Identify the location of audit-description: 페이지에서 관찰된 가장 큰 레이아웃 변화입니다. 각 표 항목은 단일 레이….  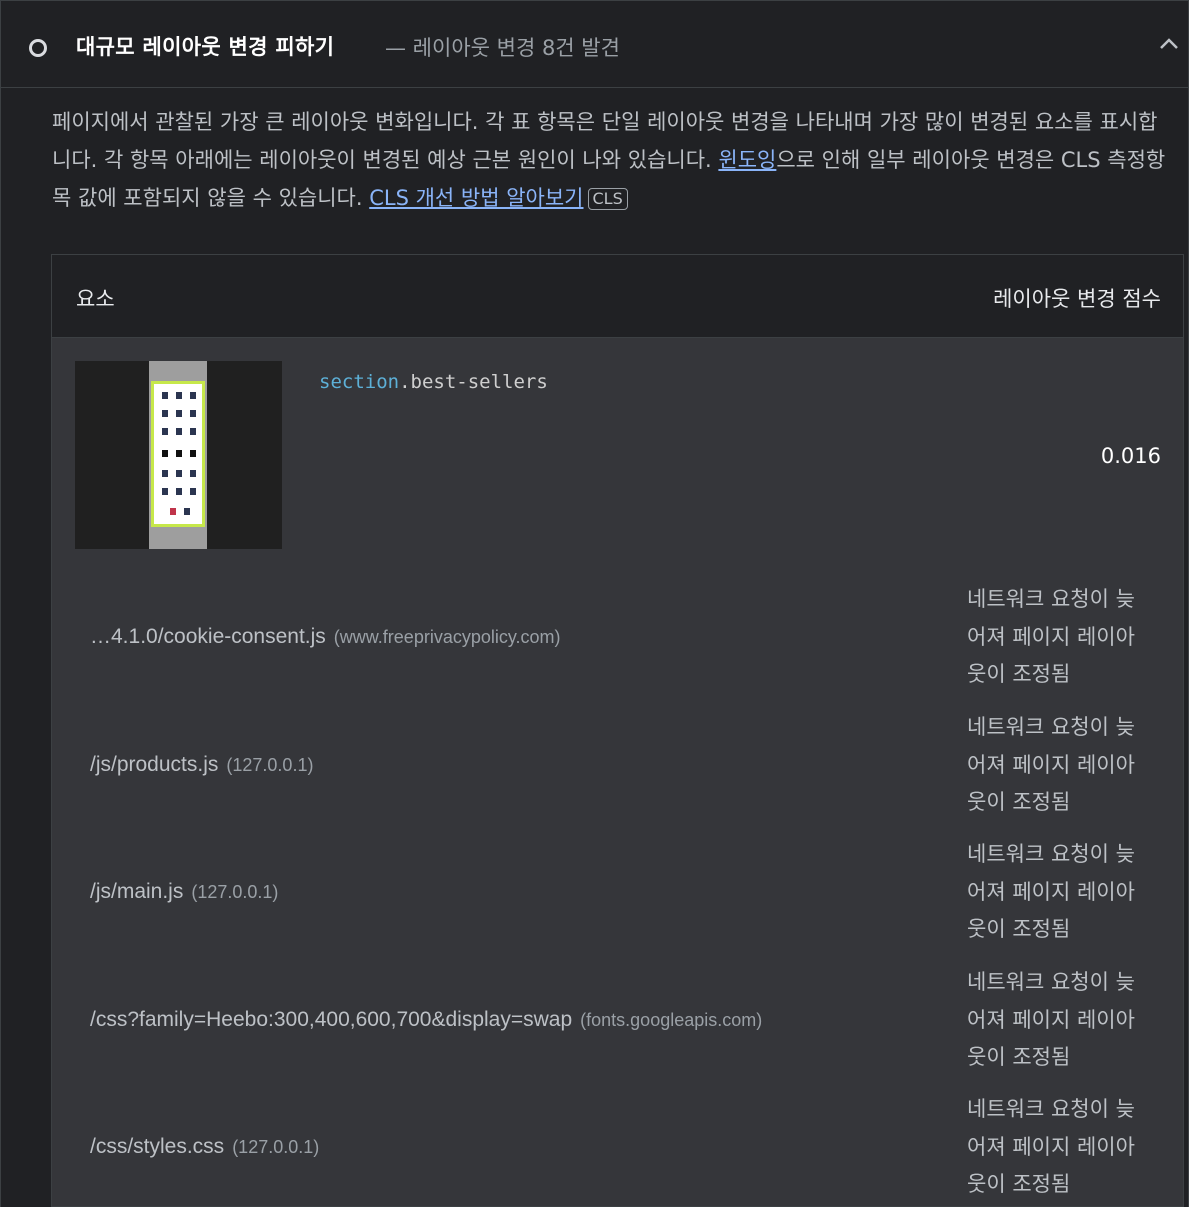
(612, 160).